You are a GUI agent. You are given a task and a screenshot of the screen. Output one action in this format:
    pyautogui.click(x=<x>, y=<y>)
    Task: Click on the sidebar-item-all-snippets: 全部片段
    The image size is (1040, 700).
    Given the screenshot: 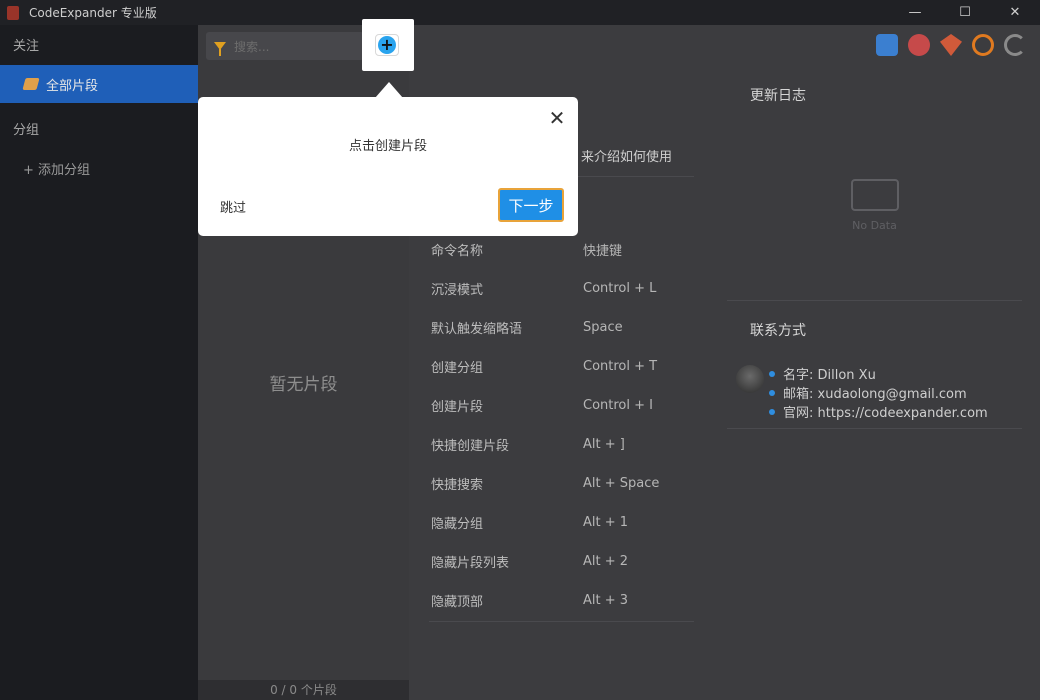 What is the action you would take?
    pyautogui.click(x=99, y=84)
    